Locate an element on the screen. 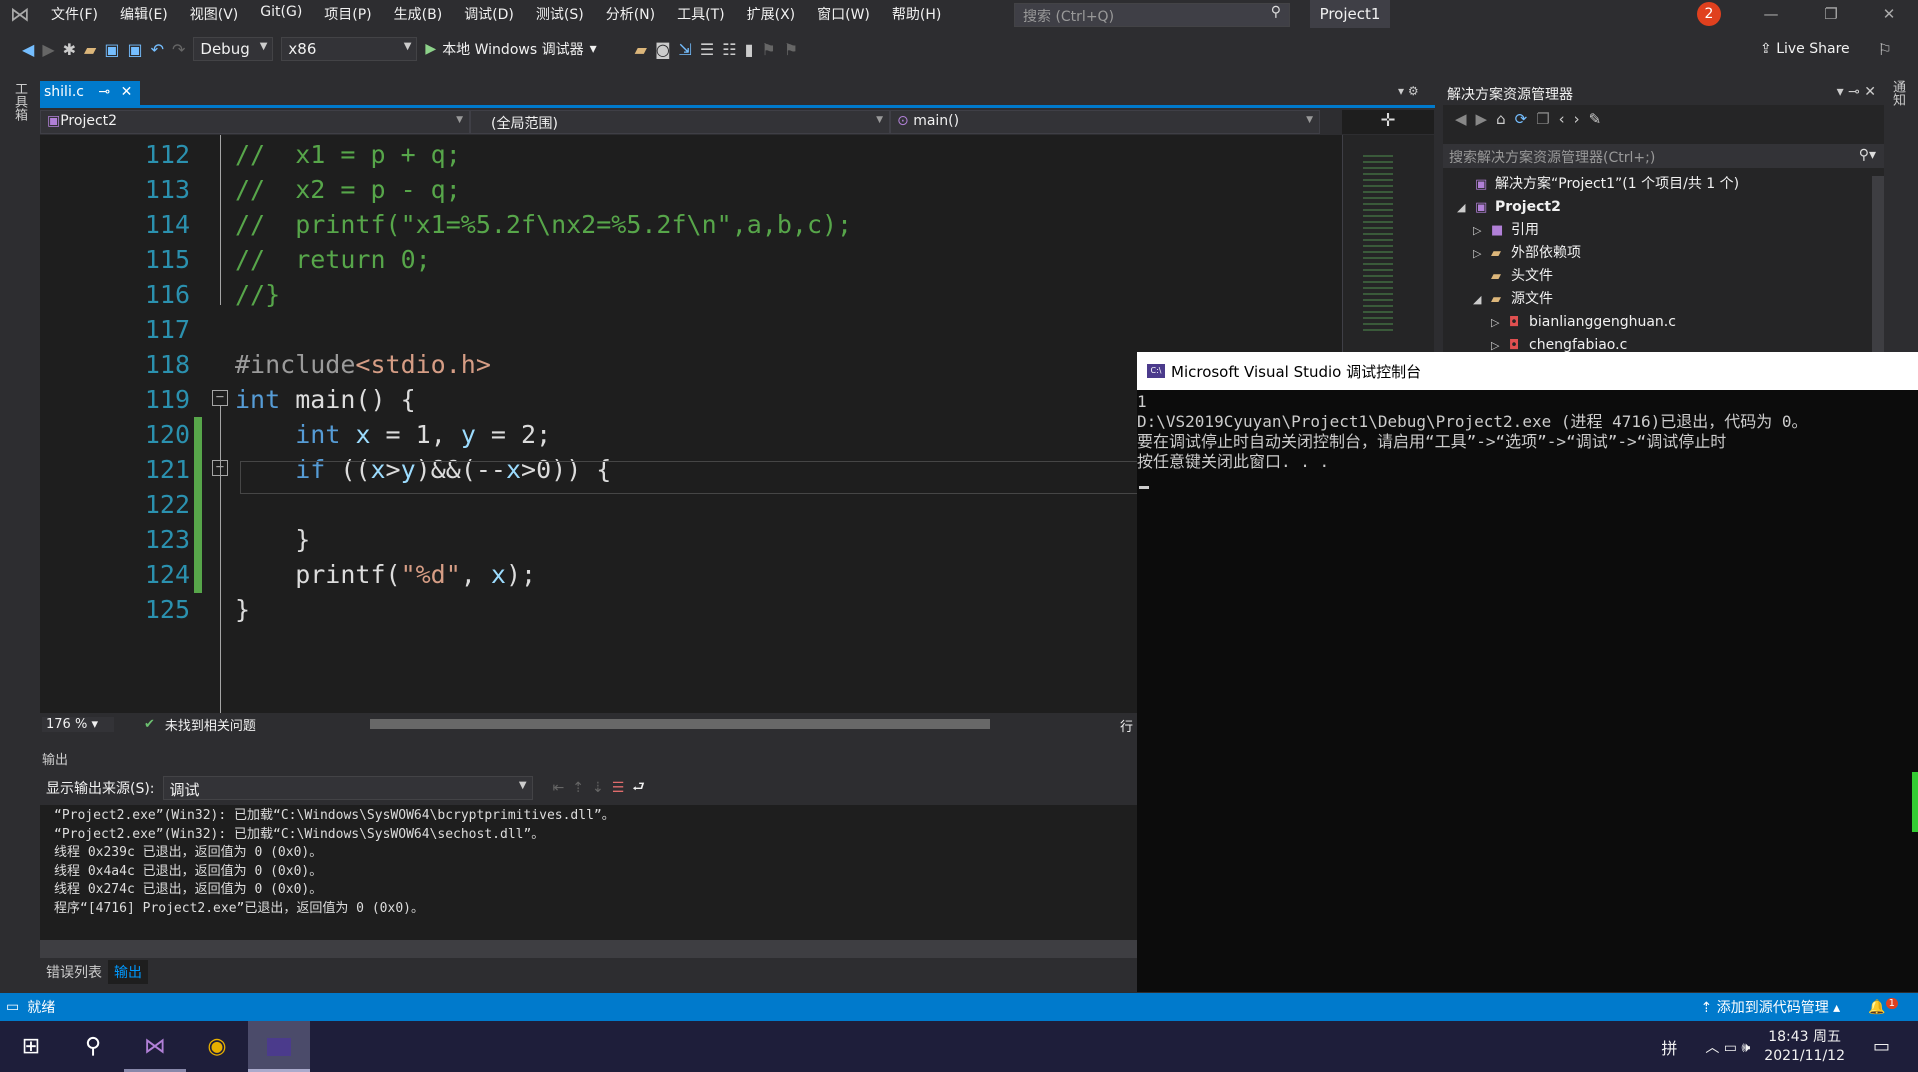 The image size is (1918, 1072). tree-item: ▰ 头文件 is located at coordinates (1513, 276).